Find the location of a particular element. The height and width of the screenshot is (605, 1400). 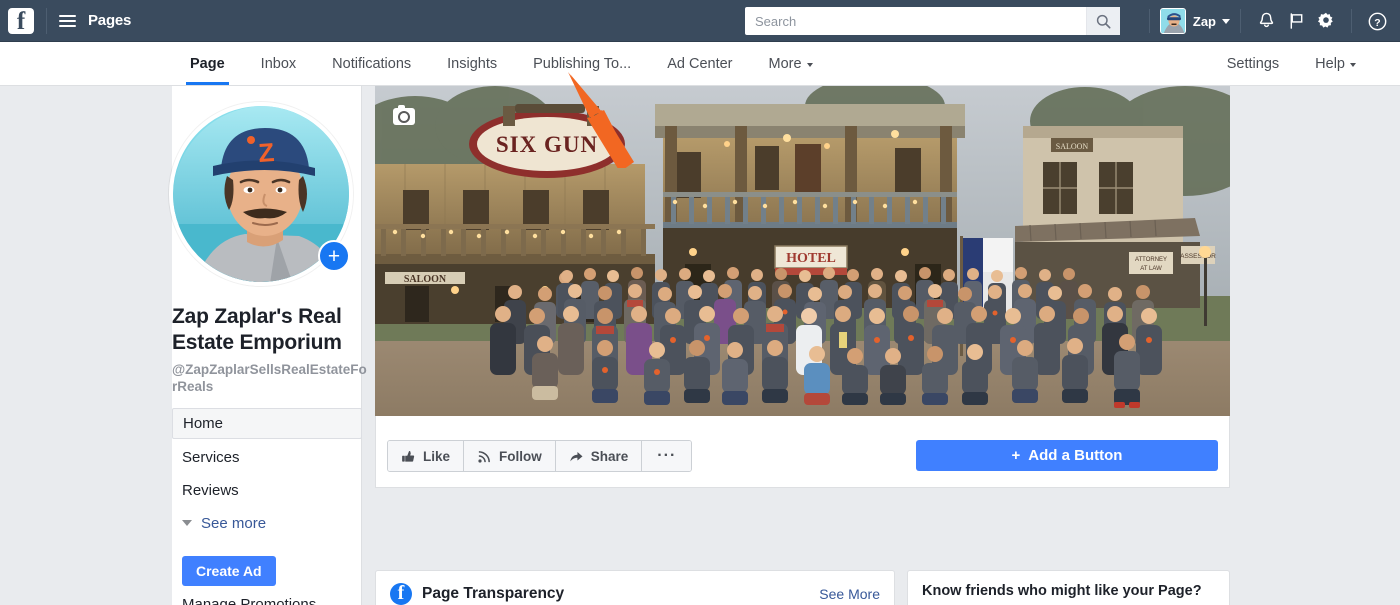

tab-label: Settings is located at coordinates (1253, 64).